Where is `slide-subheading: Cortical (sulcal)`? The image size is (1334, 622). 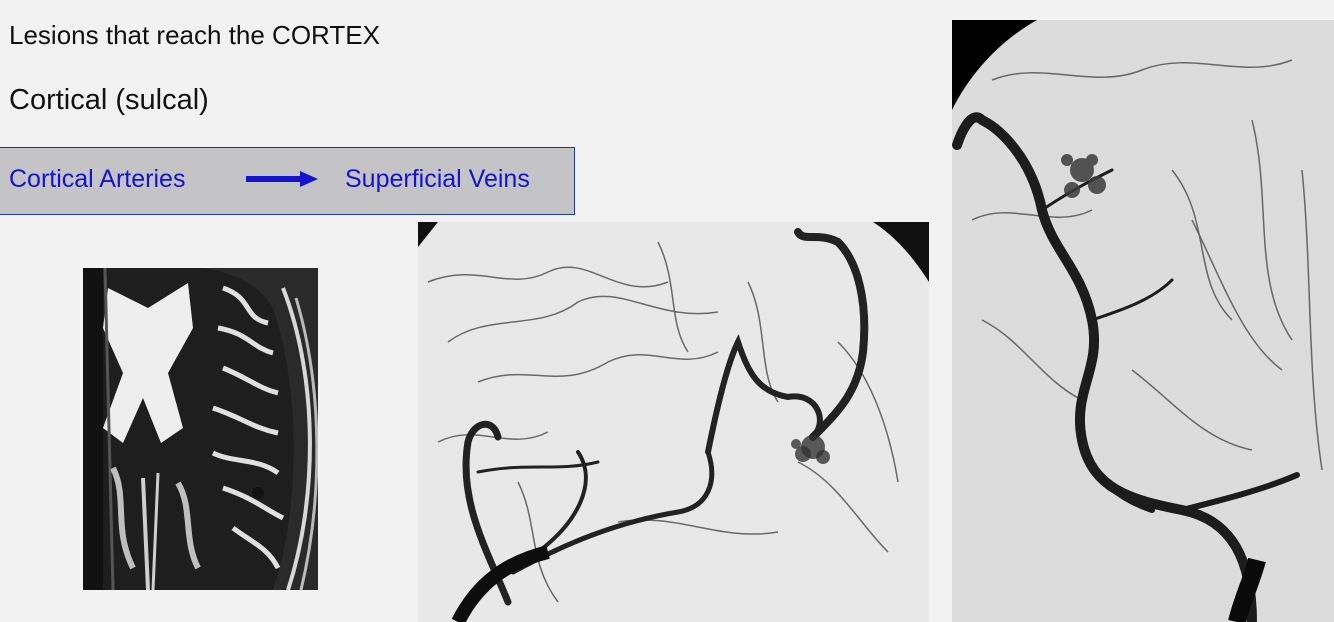
slide-subheading: Cortical (sulcal) is located at coordinates (109, 100).